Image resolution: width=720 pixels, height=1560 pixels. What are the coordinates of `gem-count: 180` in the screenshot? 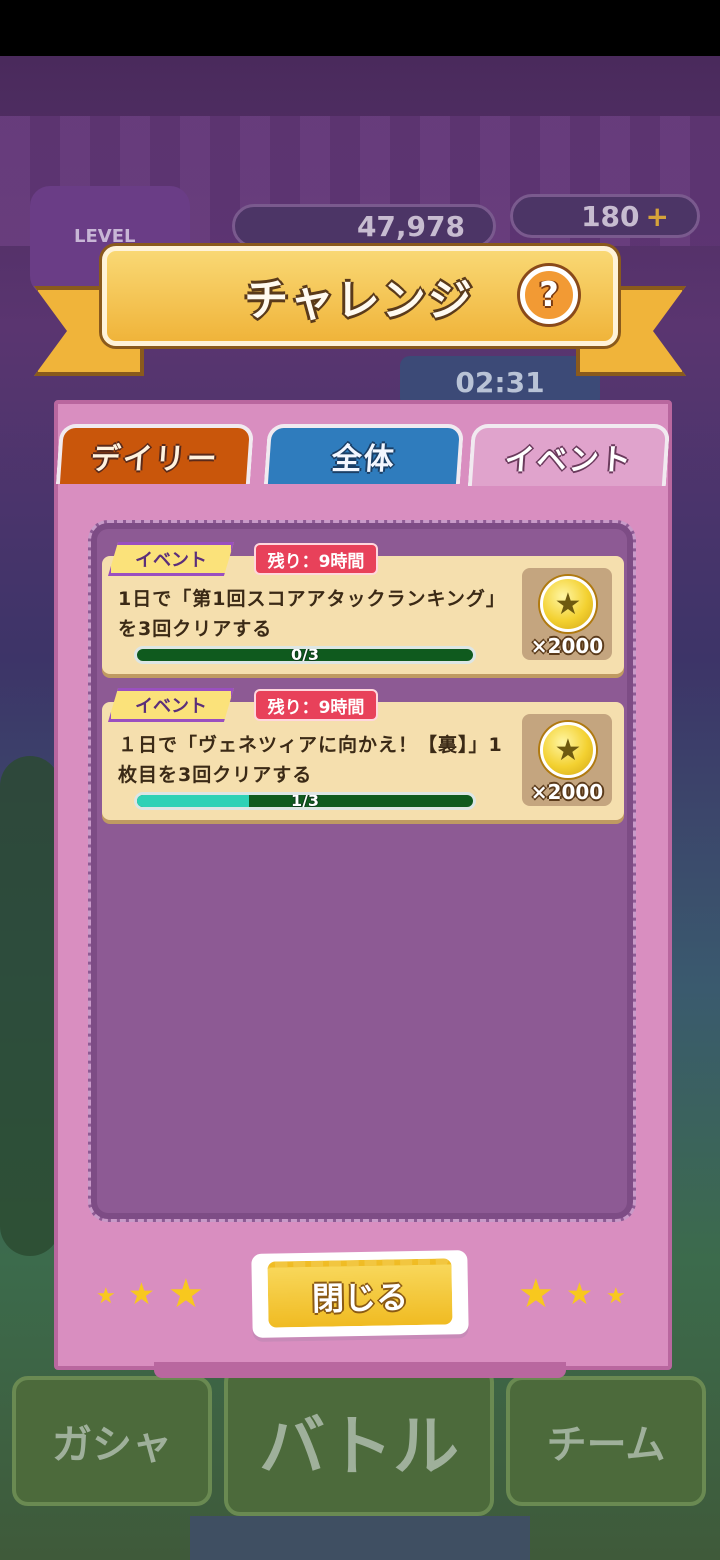 It's located at (610, 216).